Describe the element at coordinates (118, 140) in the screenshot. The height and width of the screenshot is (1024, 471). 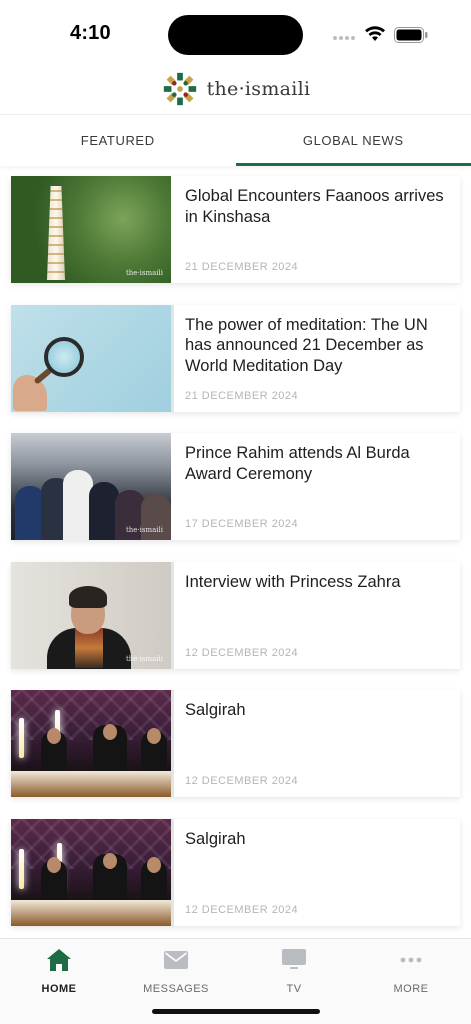
I see `tab-featured: FEATURED` at that location.